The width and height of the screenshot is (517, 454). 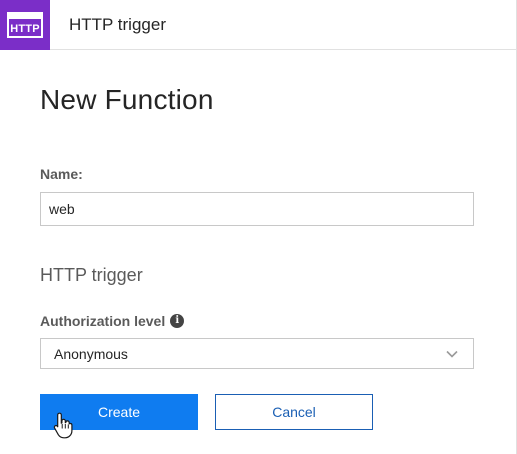 What do you see at coordinates (91, 353) in the screenshot?
I see `authorization-level-value: Anonymous` at bounding box center [91, 353].